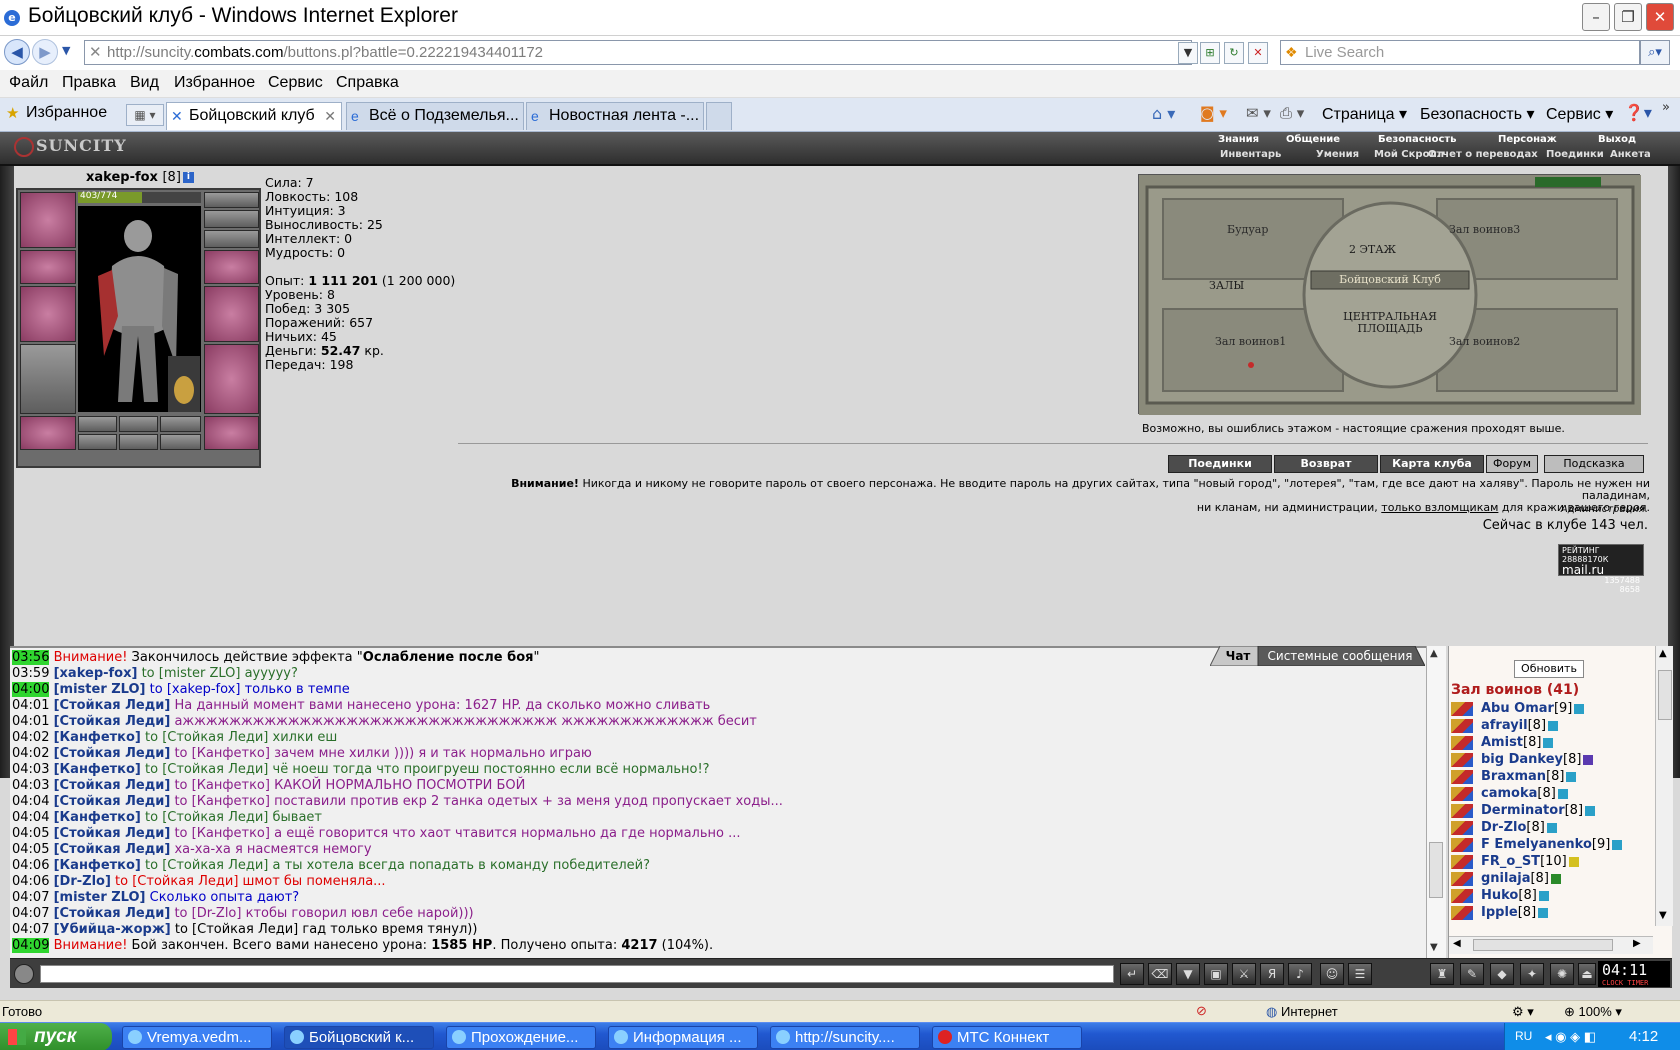 This screenshot has height=1050, width=1680. What do you see at coordinates (112, 929) in the screenshot?
I see `chat-nick: [Убийца-жорж]` at bounding box center [112, 929].